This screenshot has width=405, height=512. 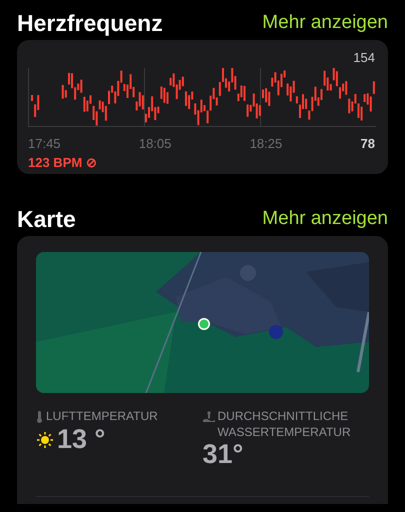 I want to click on time-label: 18:25, so click(x=267, y=143).